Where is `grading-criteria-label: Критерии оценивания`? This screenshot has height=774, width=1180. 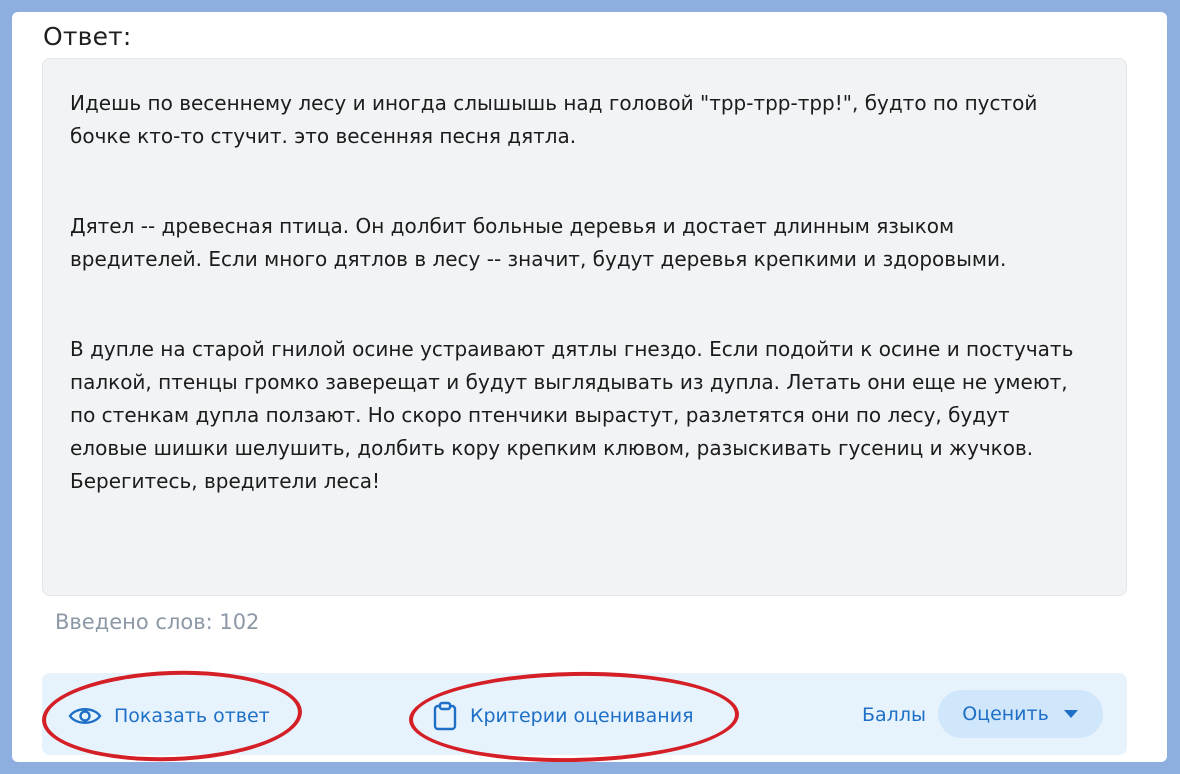
grading-criteria-label: Критерии оценивания is located at coordinates (582, 716).